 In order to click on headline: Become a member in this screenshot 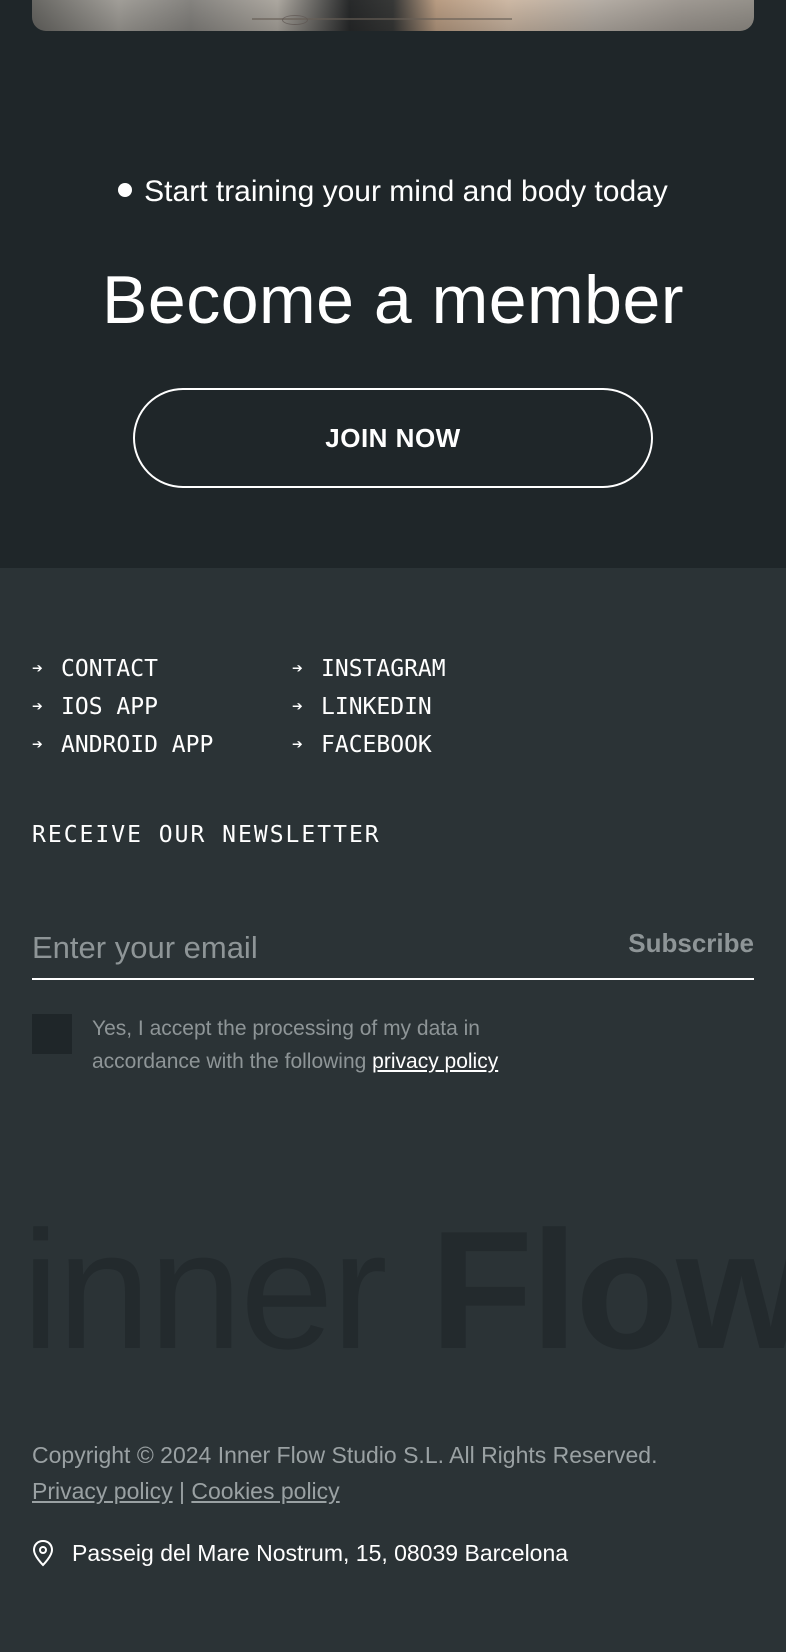, I will do `click(393, 300)`.